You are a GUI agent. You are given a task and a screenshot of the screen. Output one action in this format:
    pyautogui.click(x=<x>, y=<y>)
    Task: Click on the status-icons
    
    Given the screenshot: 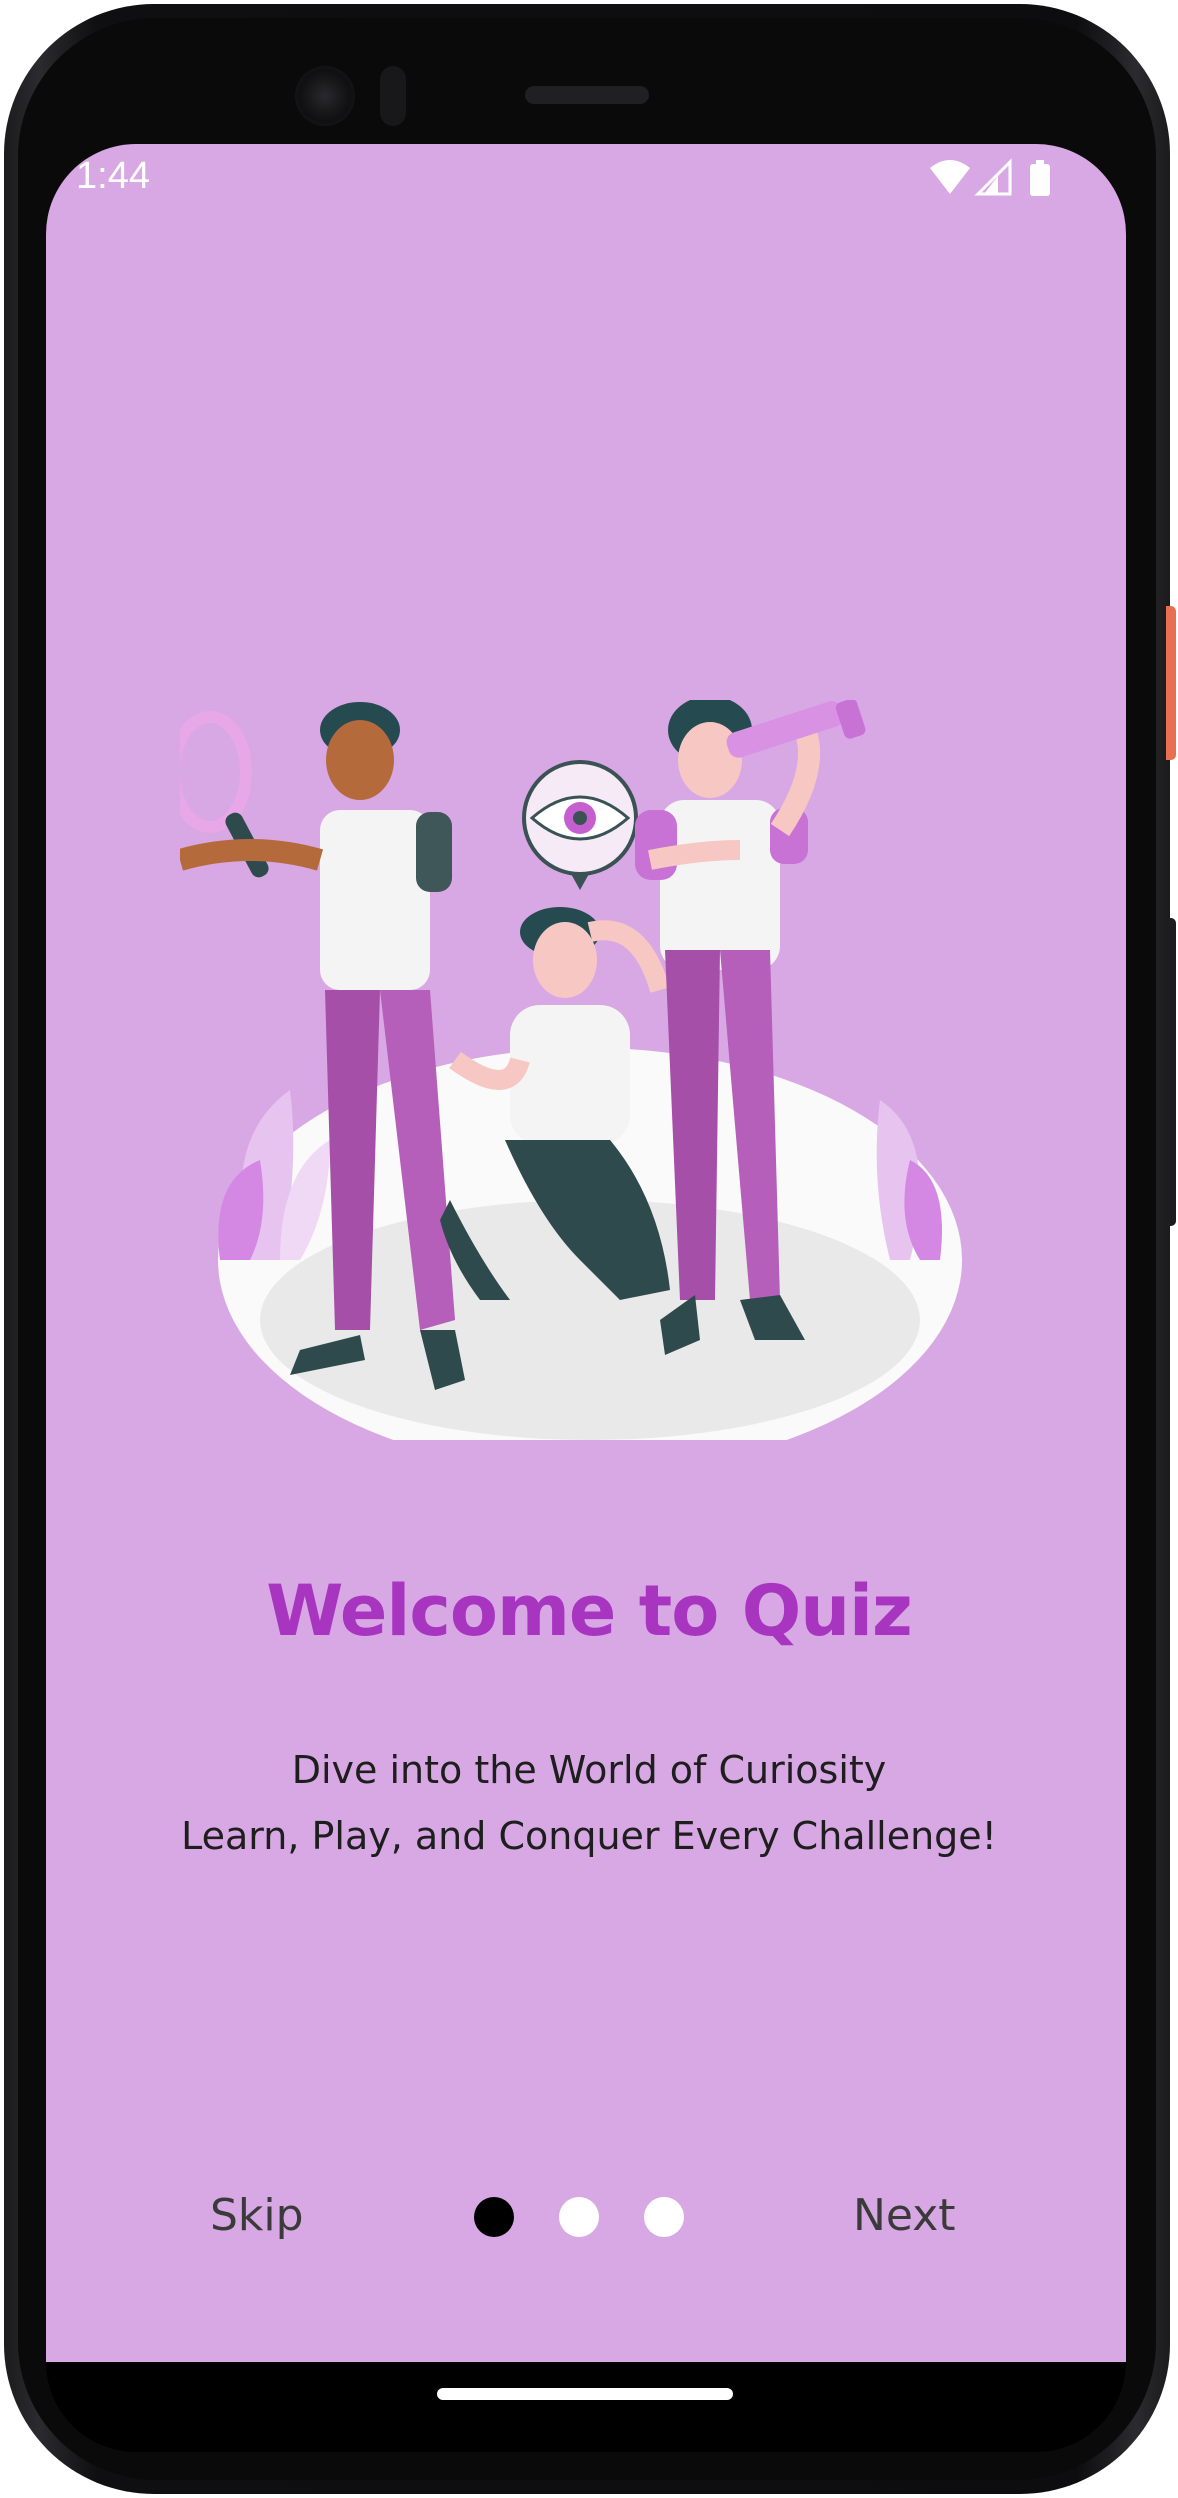 What is the action you would take?
    pyautogui.click(x=990, y=177)
    